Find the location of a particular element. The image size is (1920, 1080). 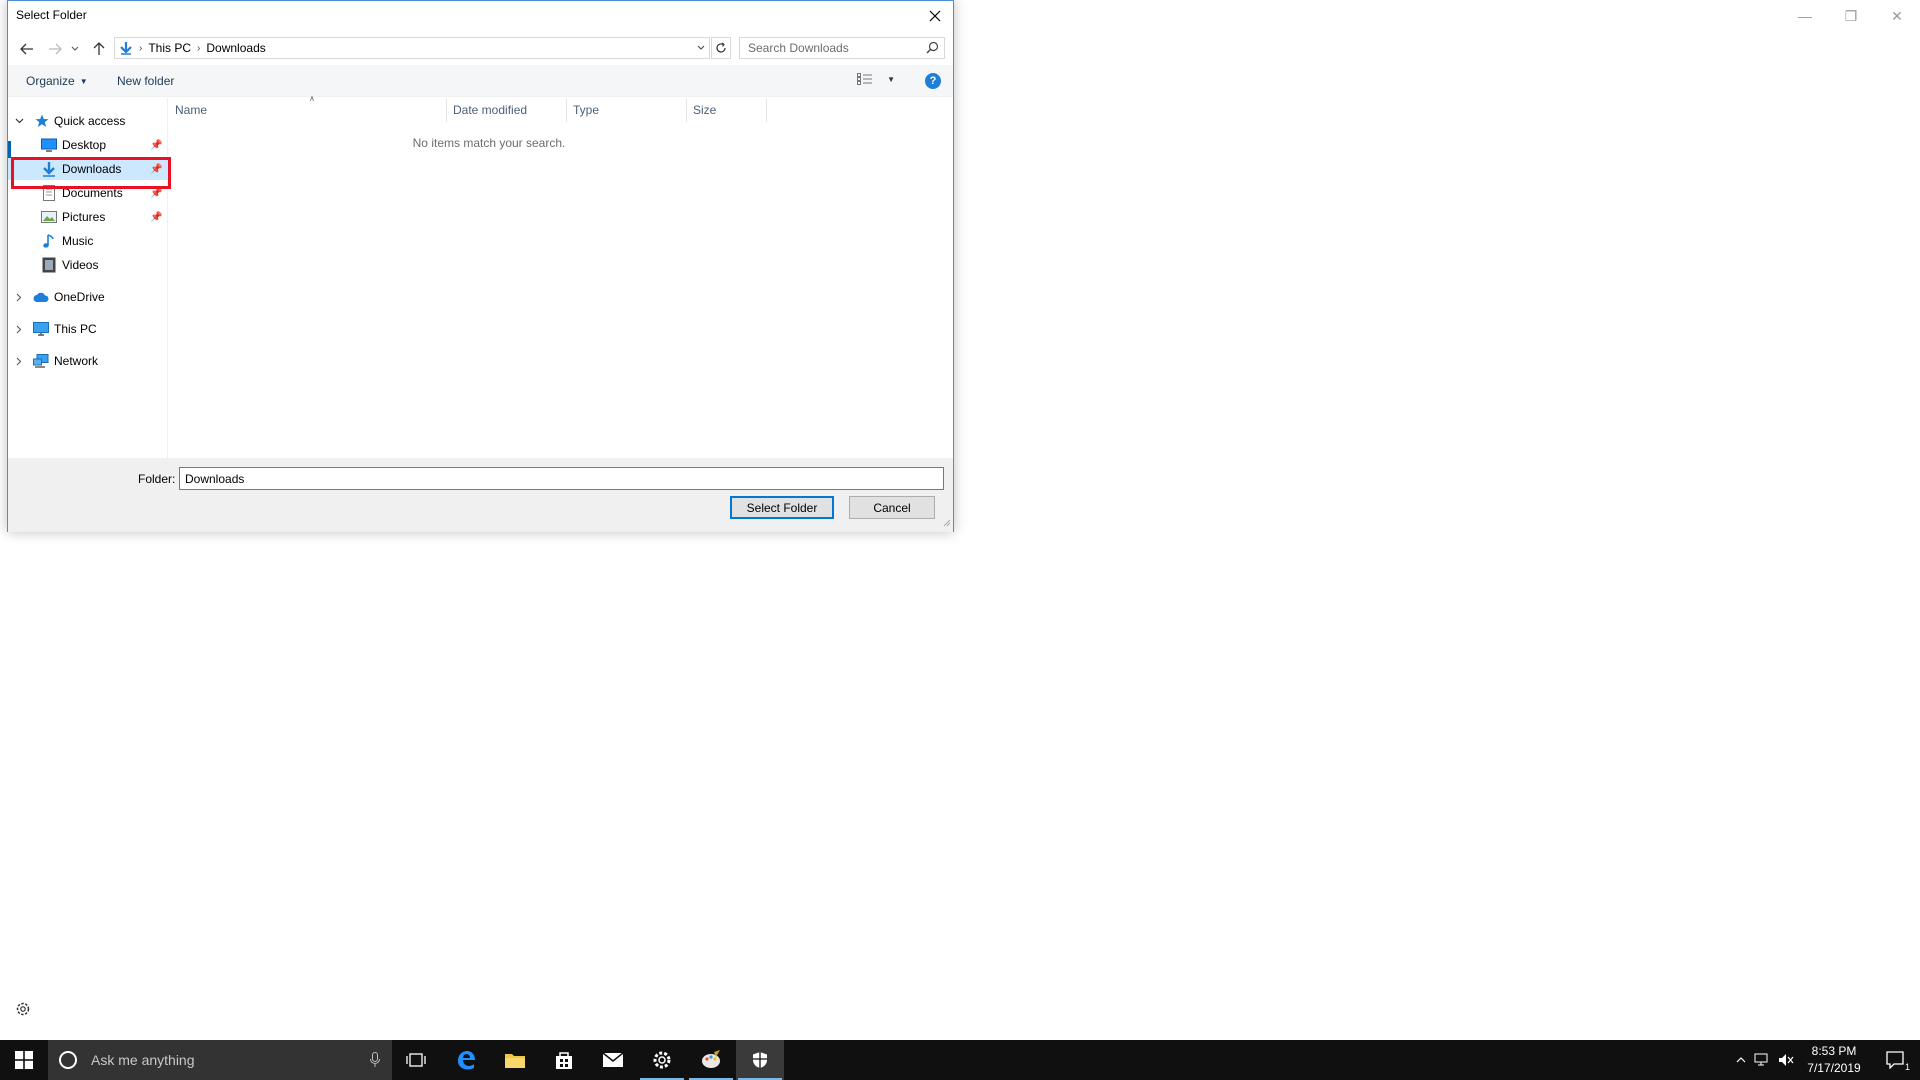

organize-menu: Organize ▼ is located at coordinates (57, 81).